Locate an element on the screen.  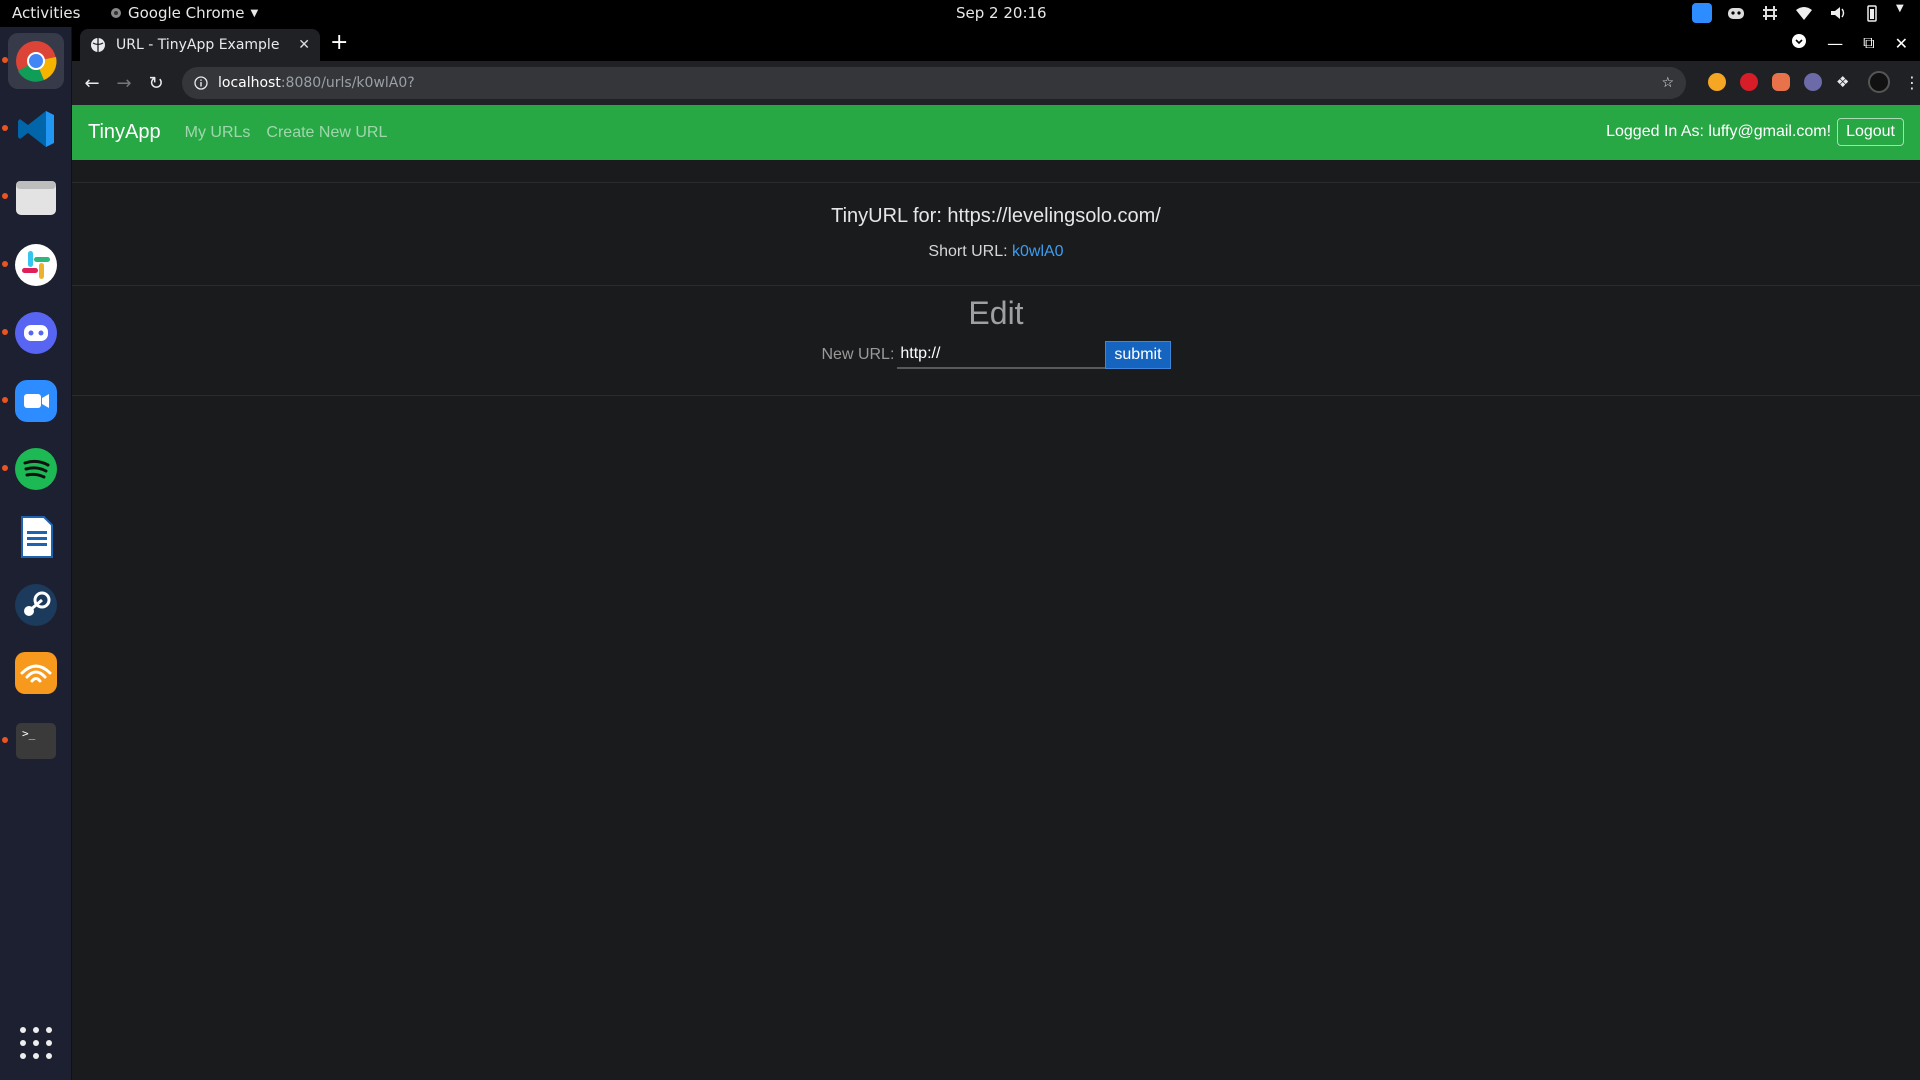
browser-toolbar: ← → ↻ localhost:8080/urls/k0wlA0? ☆ ❖ ⋮ is located at coordinates (996, 83).